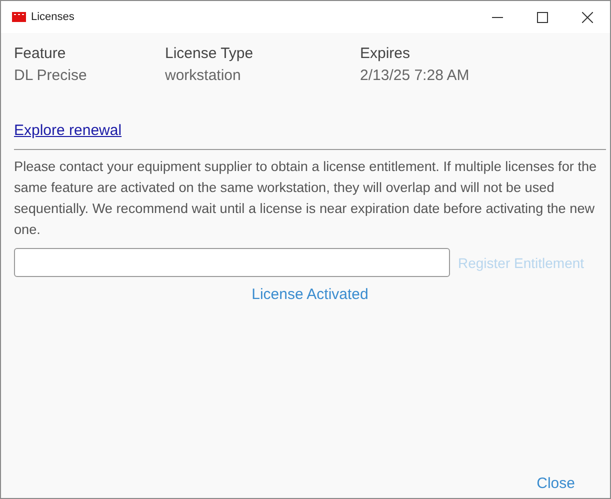 This screenshot has width=611, height=499. What do you see at coordinates (497, 17) in the screenshot?
I see `minimize-icon` at bounding box center [497, 17].